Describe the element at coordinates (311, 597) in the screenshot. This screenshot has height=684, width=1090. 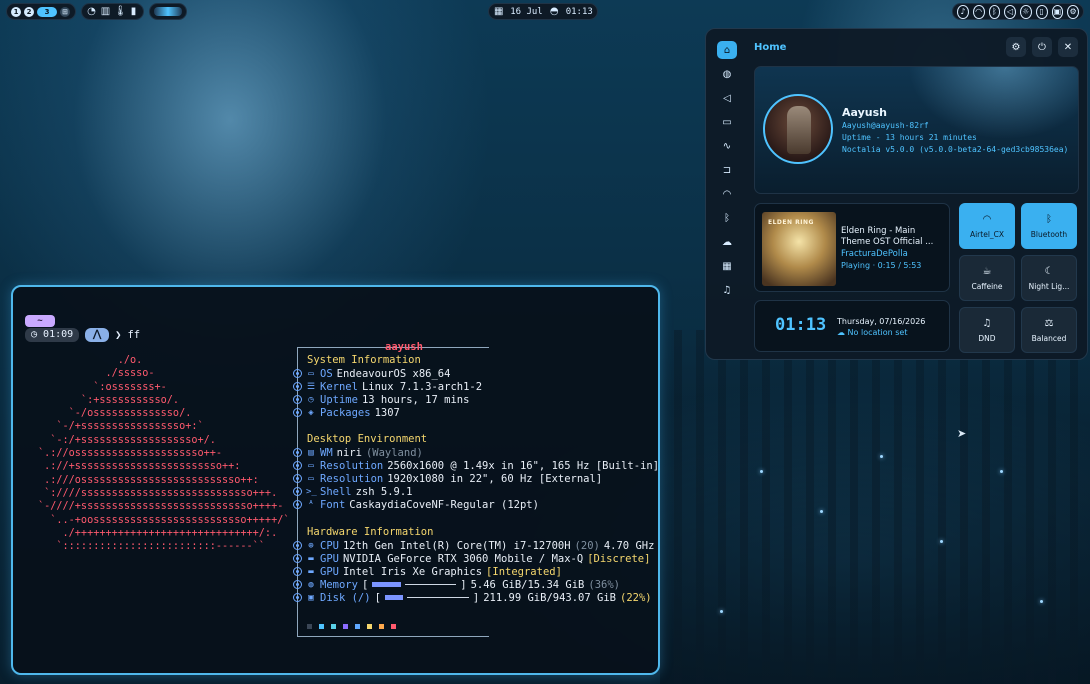
I see `disk-icon: ▣` at that location.